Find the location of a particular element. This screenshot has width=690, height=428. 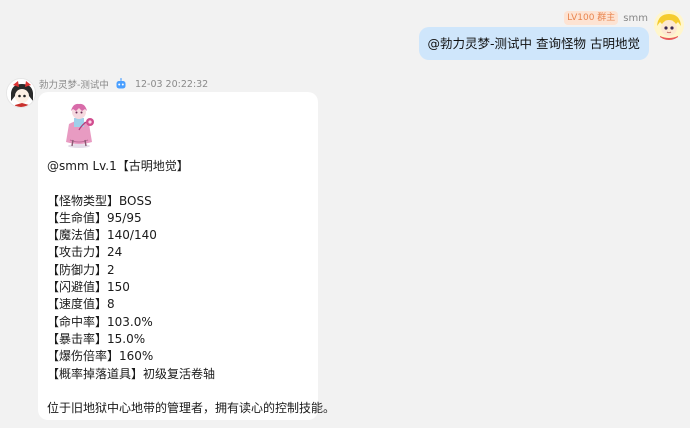

stat-hp: 【生命值】95/95 is located at coordinates (94, 217).